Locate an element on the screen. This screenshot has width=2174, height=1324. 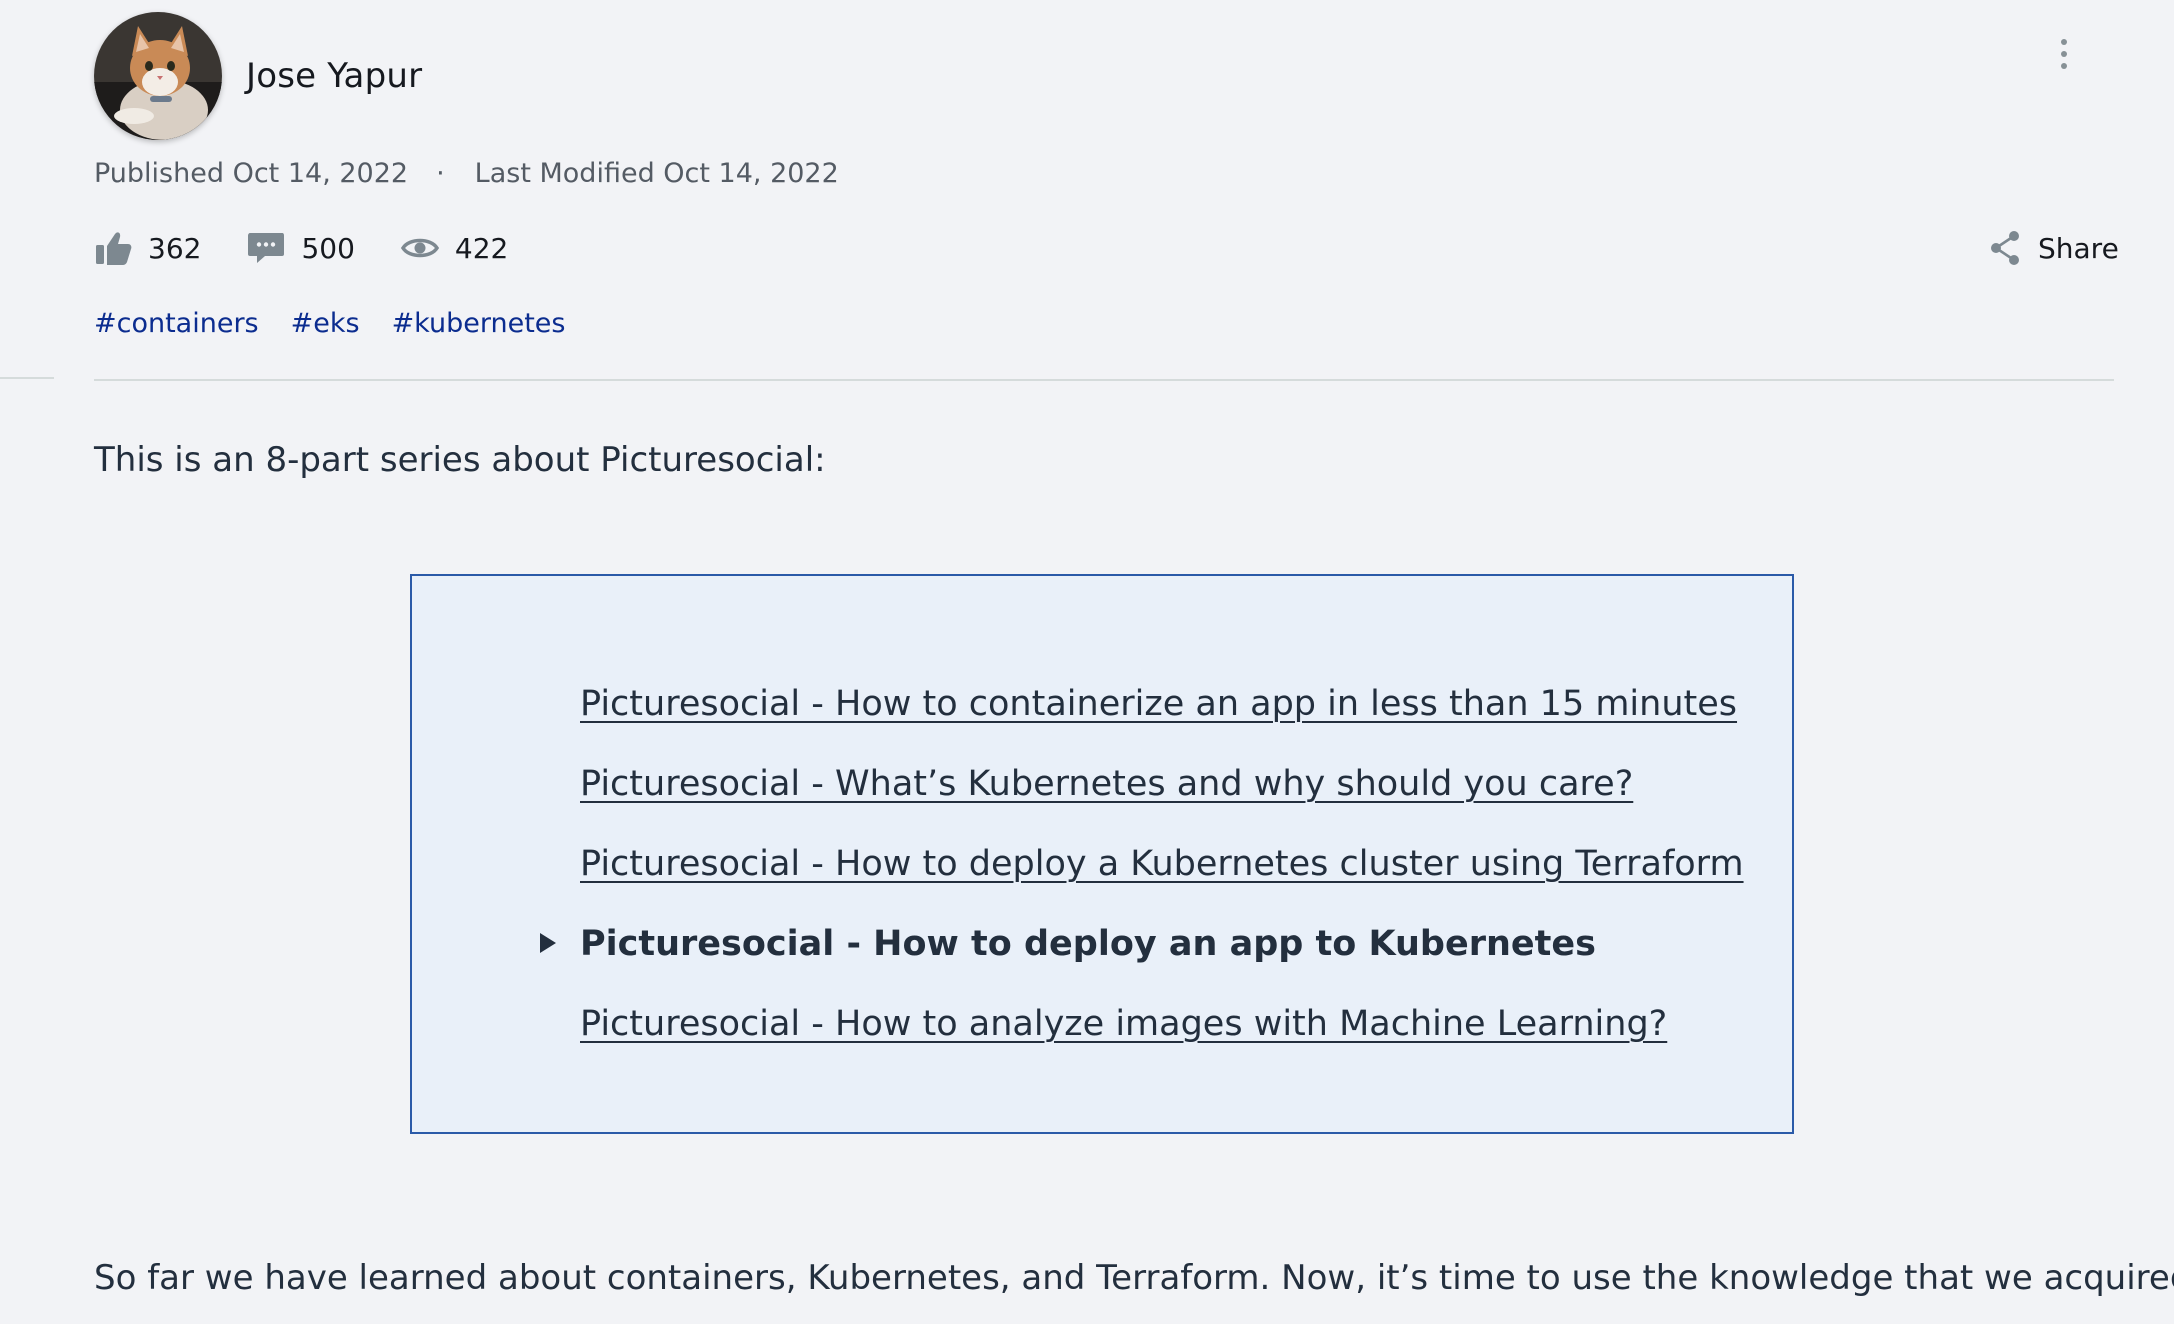
author-name: Jose Yapur is located at coordinates (334, 76).